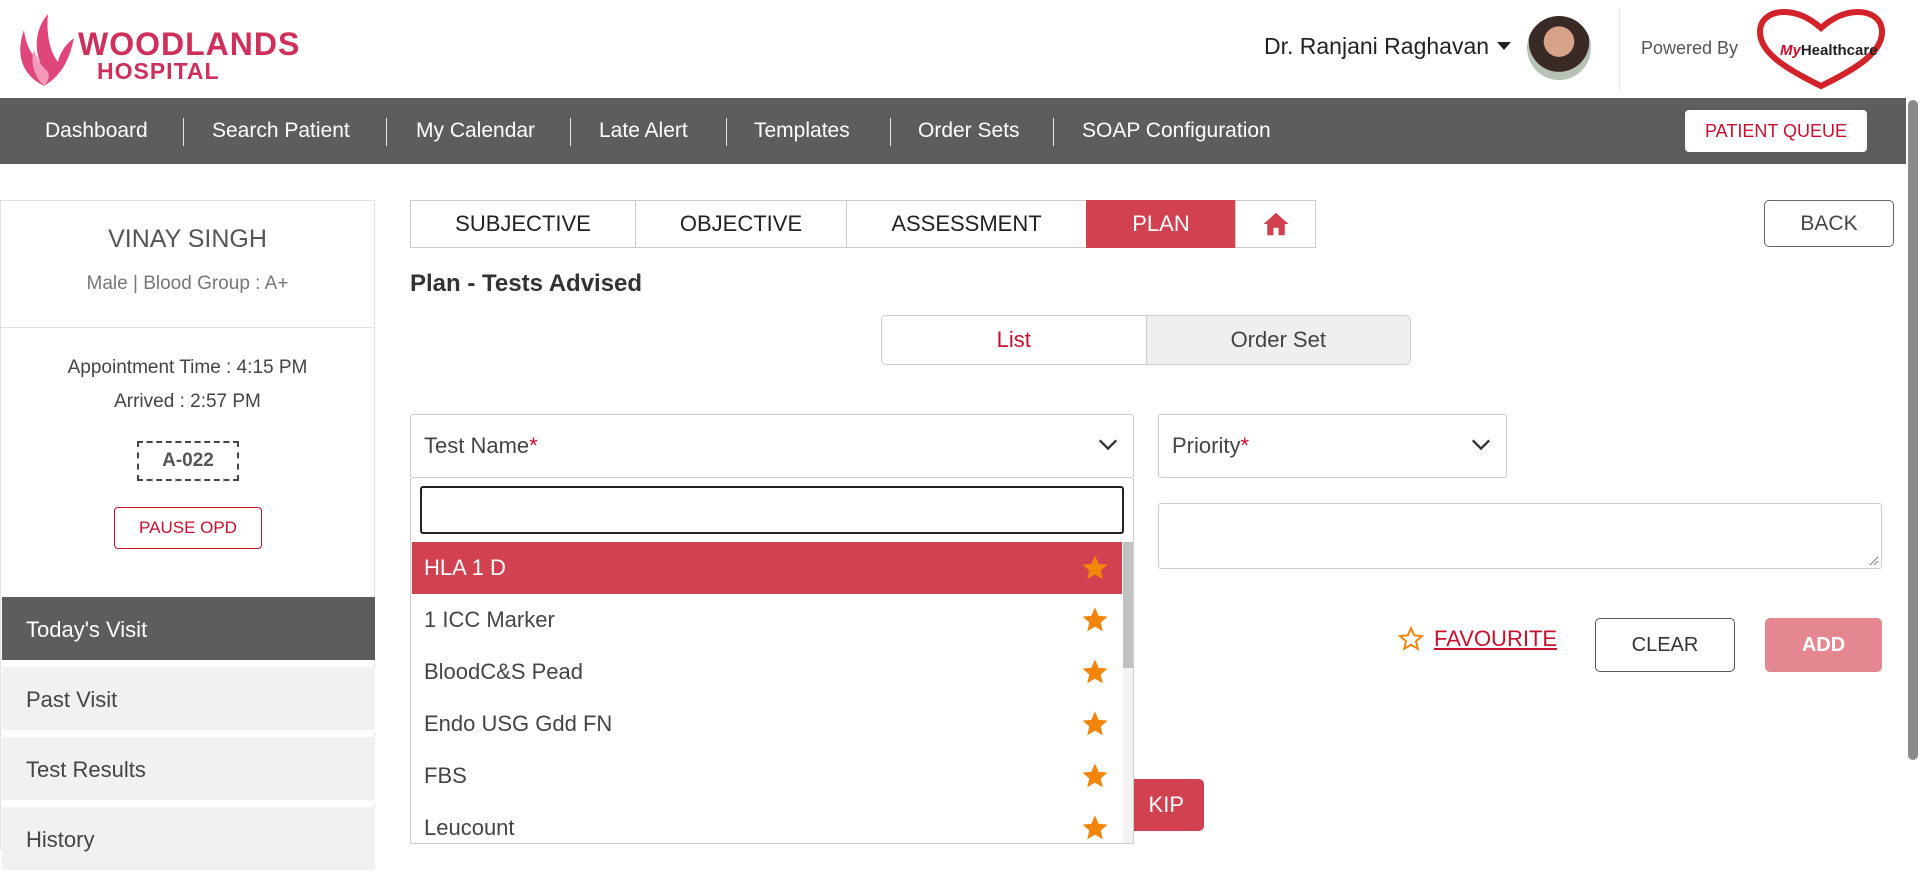  I want to click on patient-meta: Male | Blood Group : A+, so click(187, 283).